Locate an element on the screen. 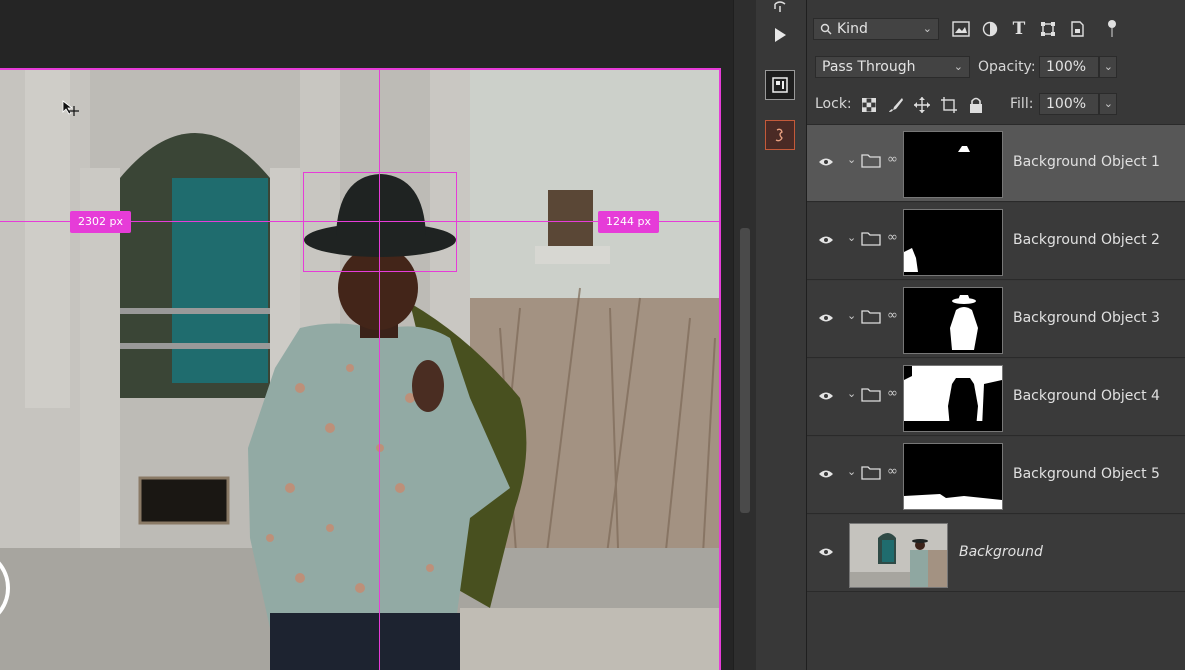  fill-label: Fill: is located at coordinates (1022, 104).